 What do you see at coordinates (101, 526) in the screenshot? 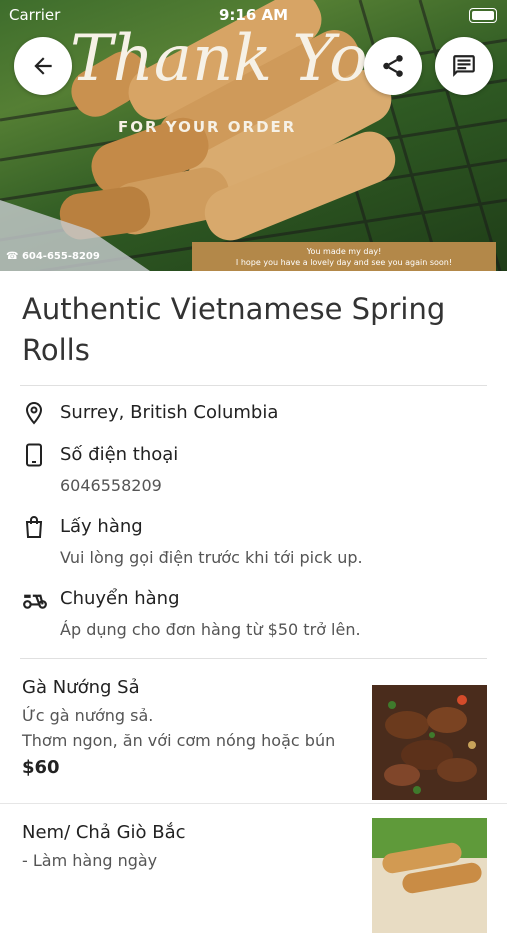
I see `pickup-label: Lấy hàng` at bounding box center [101, 526].